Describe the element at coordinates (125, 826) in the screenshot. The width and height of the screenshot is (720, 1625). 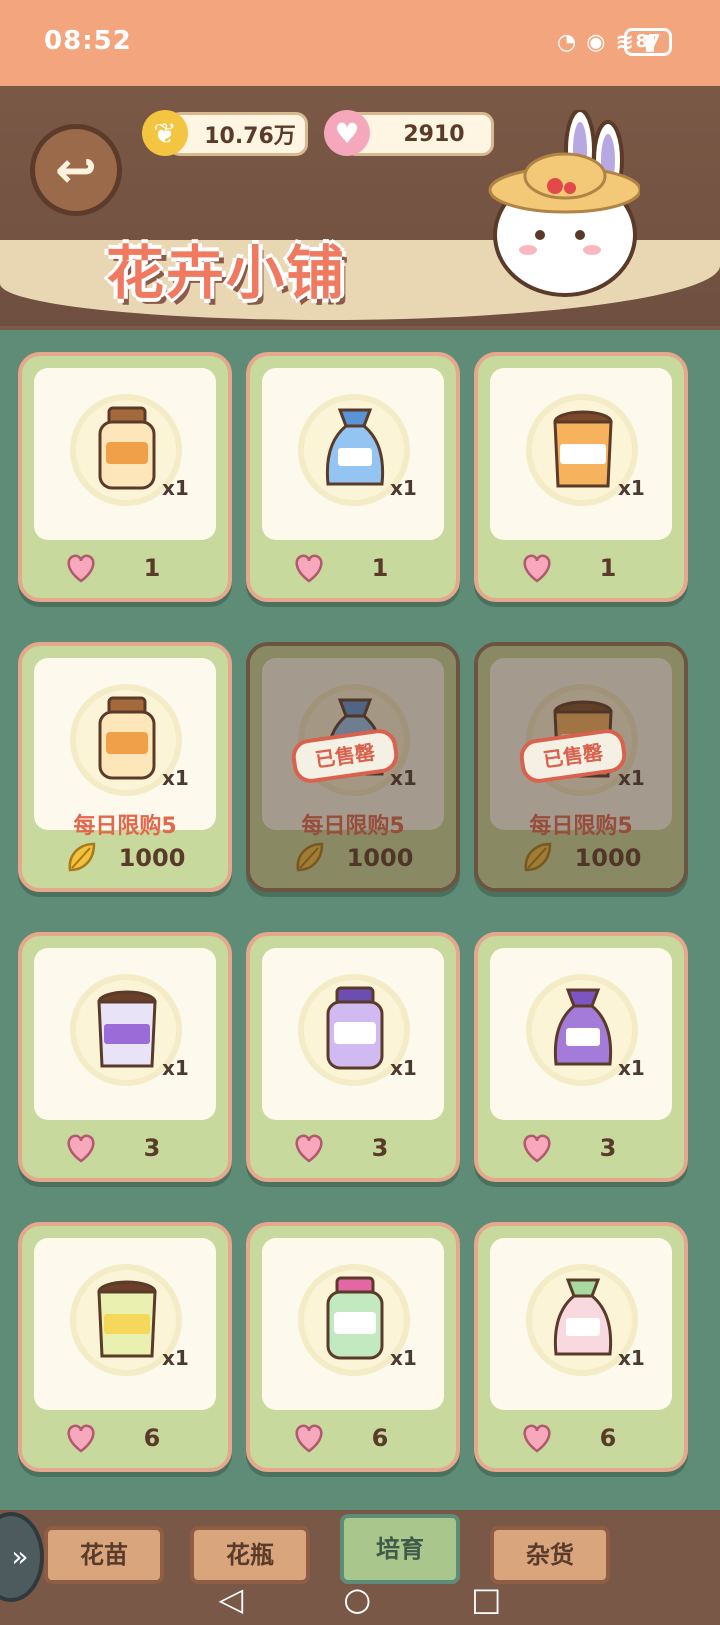
I see `purchase-limit-label: 每日限购5` at that location.